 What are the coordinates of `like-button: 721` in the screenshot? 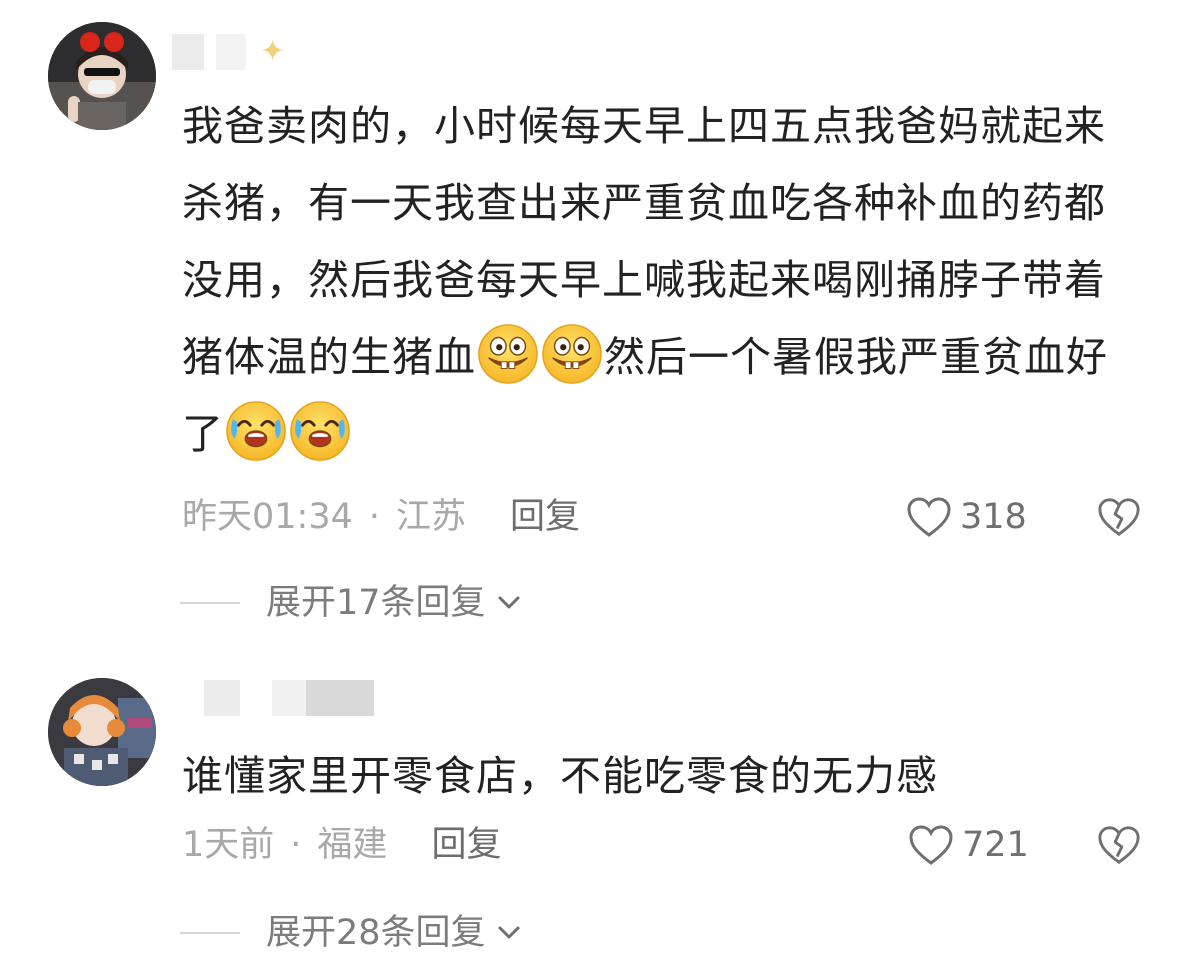 It's located at (968, 845).